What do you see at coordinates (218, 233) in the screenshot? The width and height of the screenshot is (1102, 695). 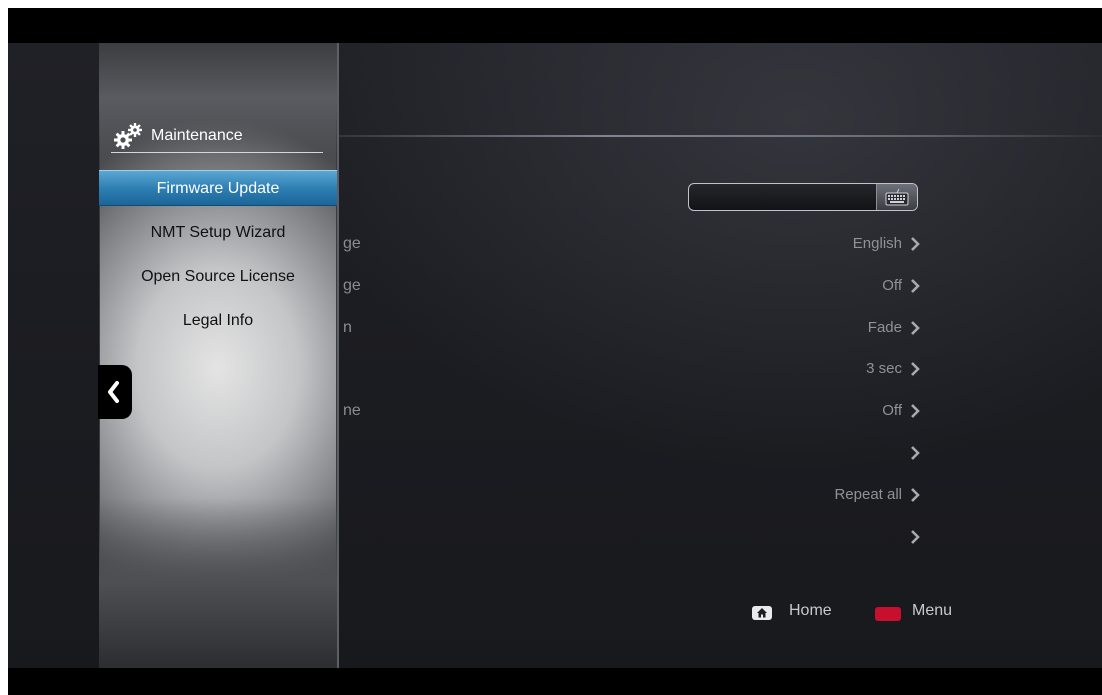 I see `menu-item-nmt-setup-wizard: NMT Setup Wizard` at bounding box center [218, 233].